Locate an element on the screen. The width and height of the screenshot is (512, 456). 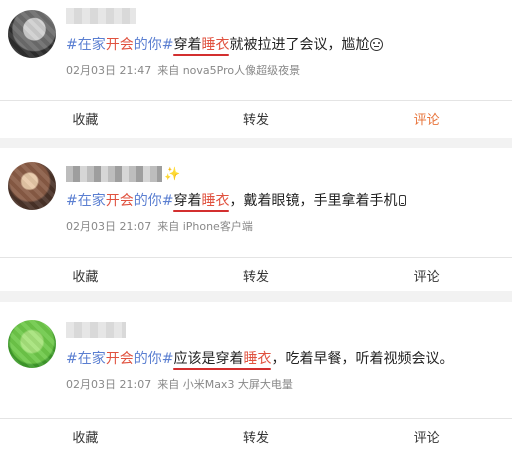
post-device: 来自 小米Max3 大屏大电量 is located at coordinates (225, 384).